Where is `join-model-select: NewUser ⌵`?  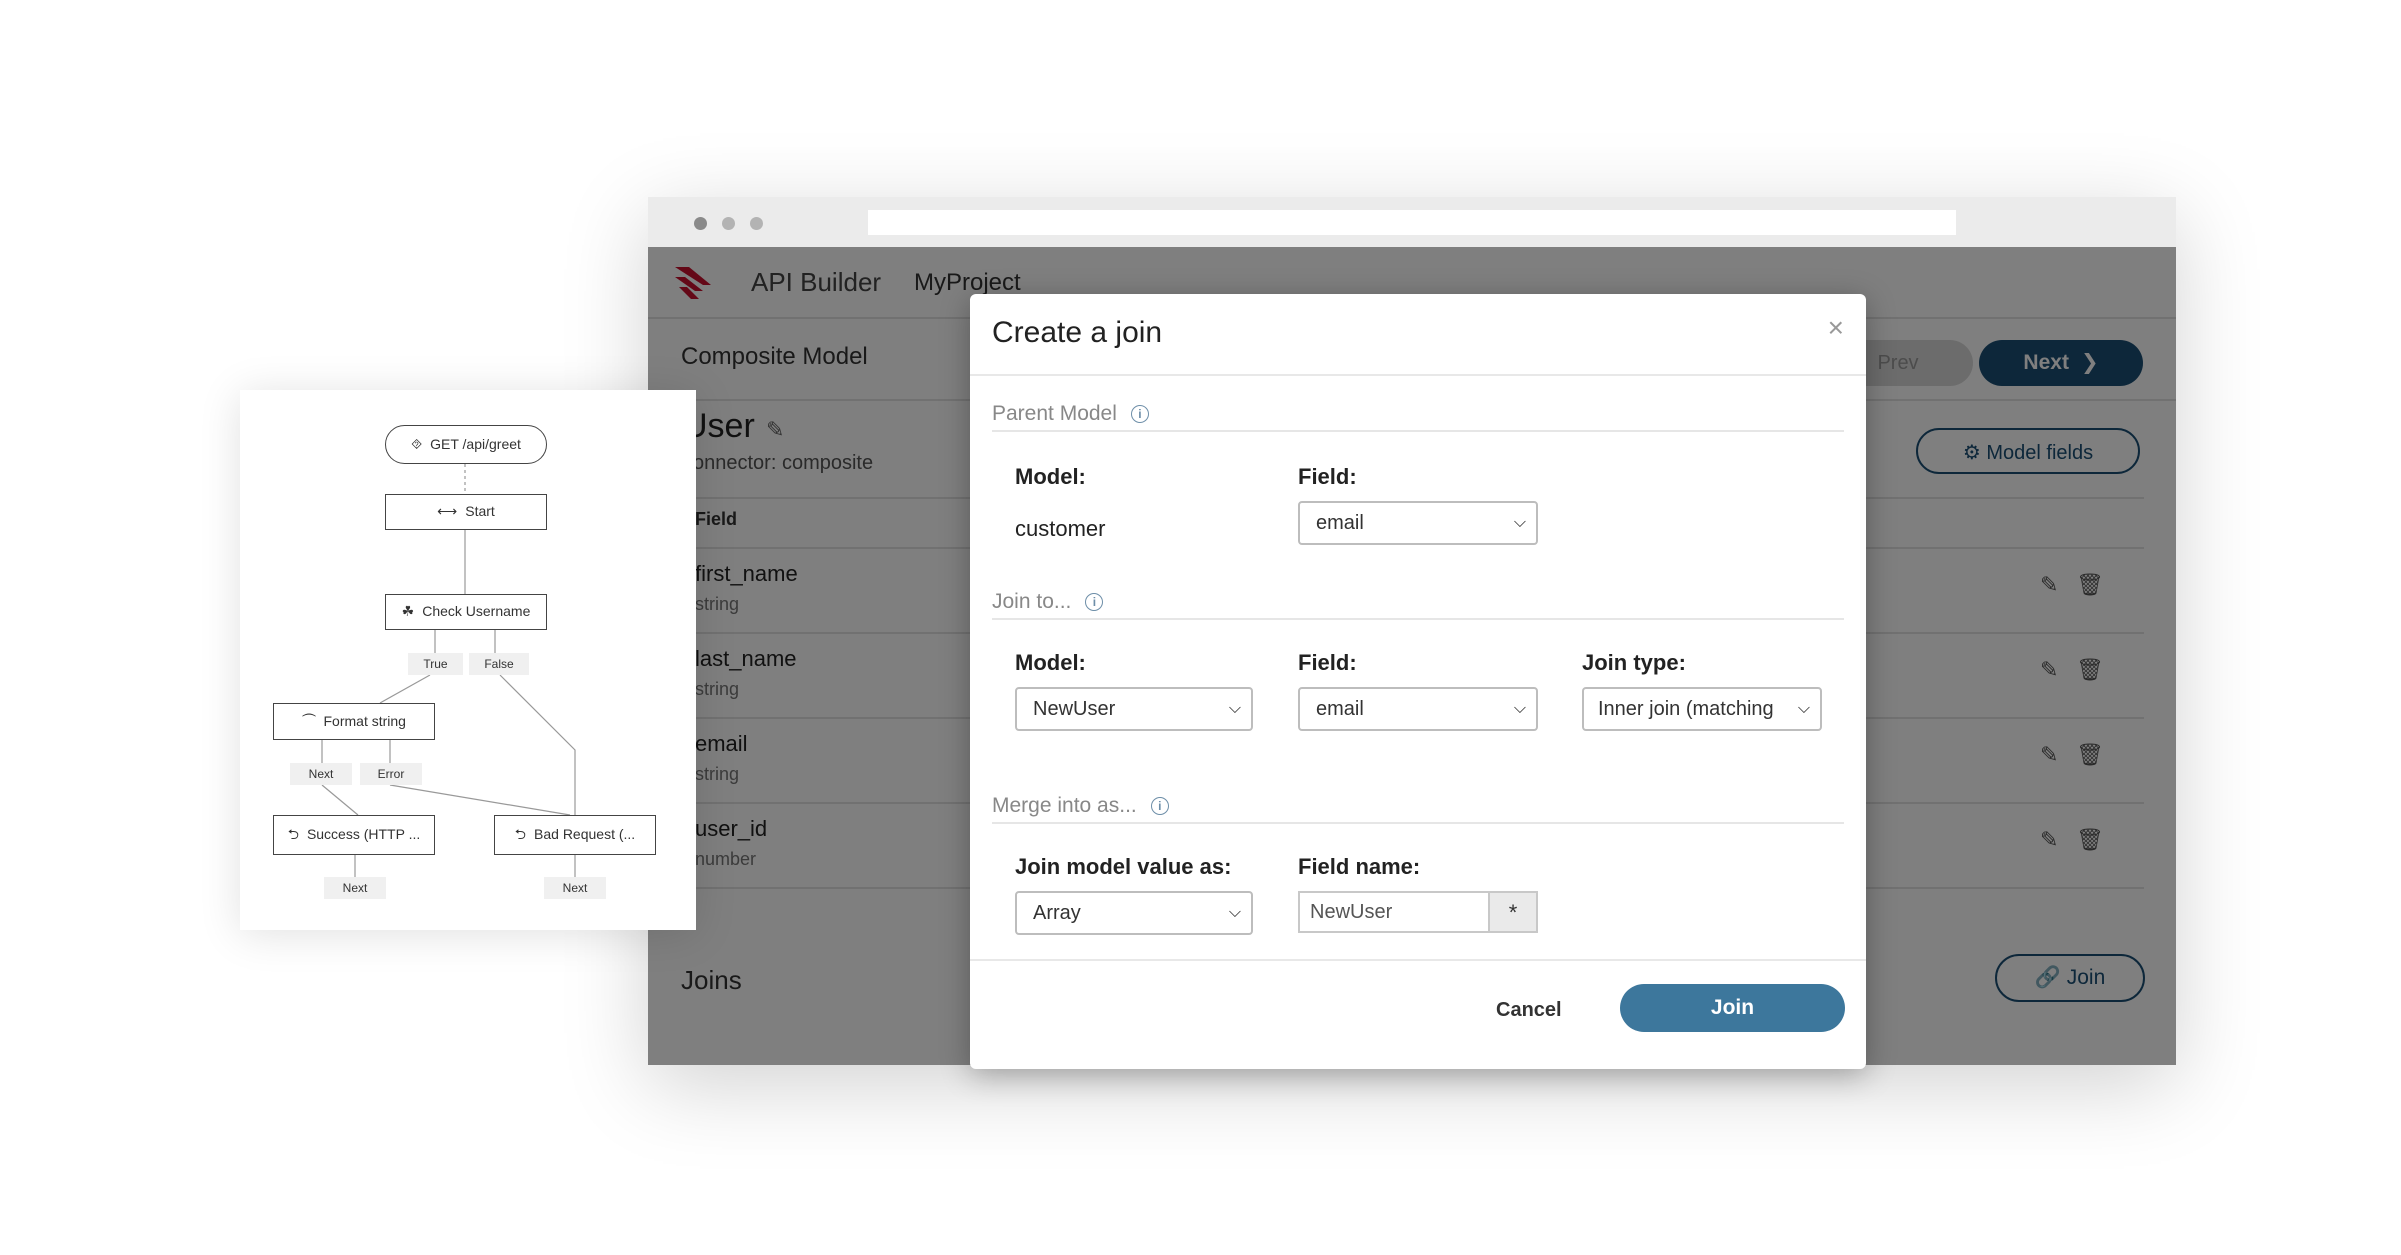 join-model-select: NewUser ⌵ is located at coordinates (1134, 709).